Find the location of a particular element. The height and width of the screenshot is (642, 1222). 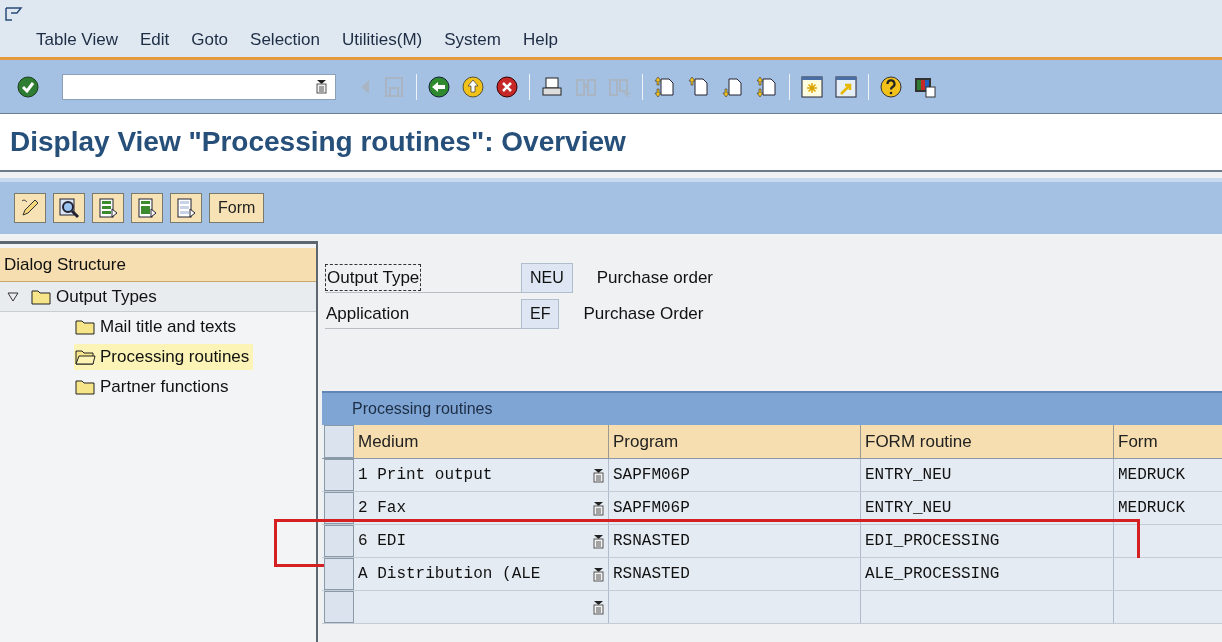

tree-item: Partner functions is located at coordinates (153, 387).